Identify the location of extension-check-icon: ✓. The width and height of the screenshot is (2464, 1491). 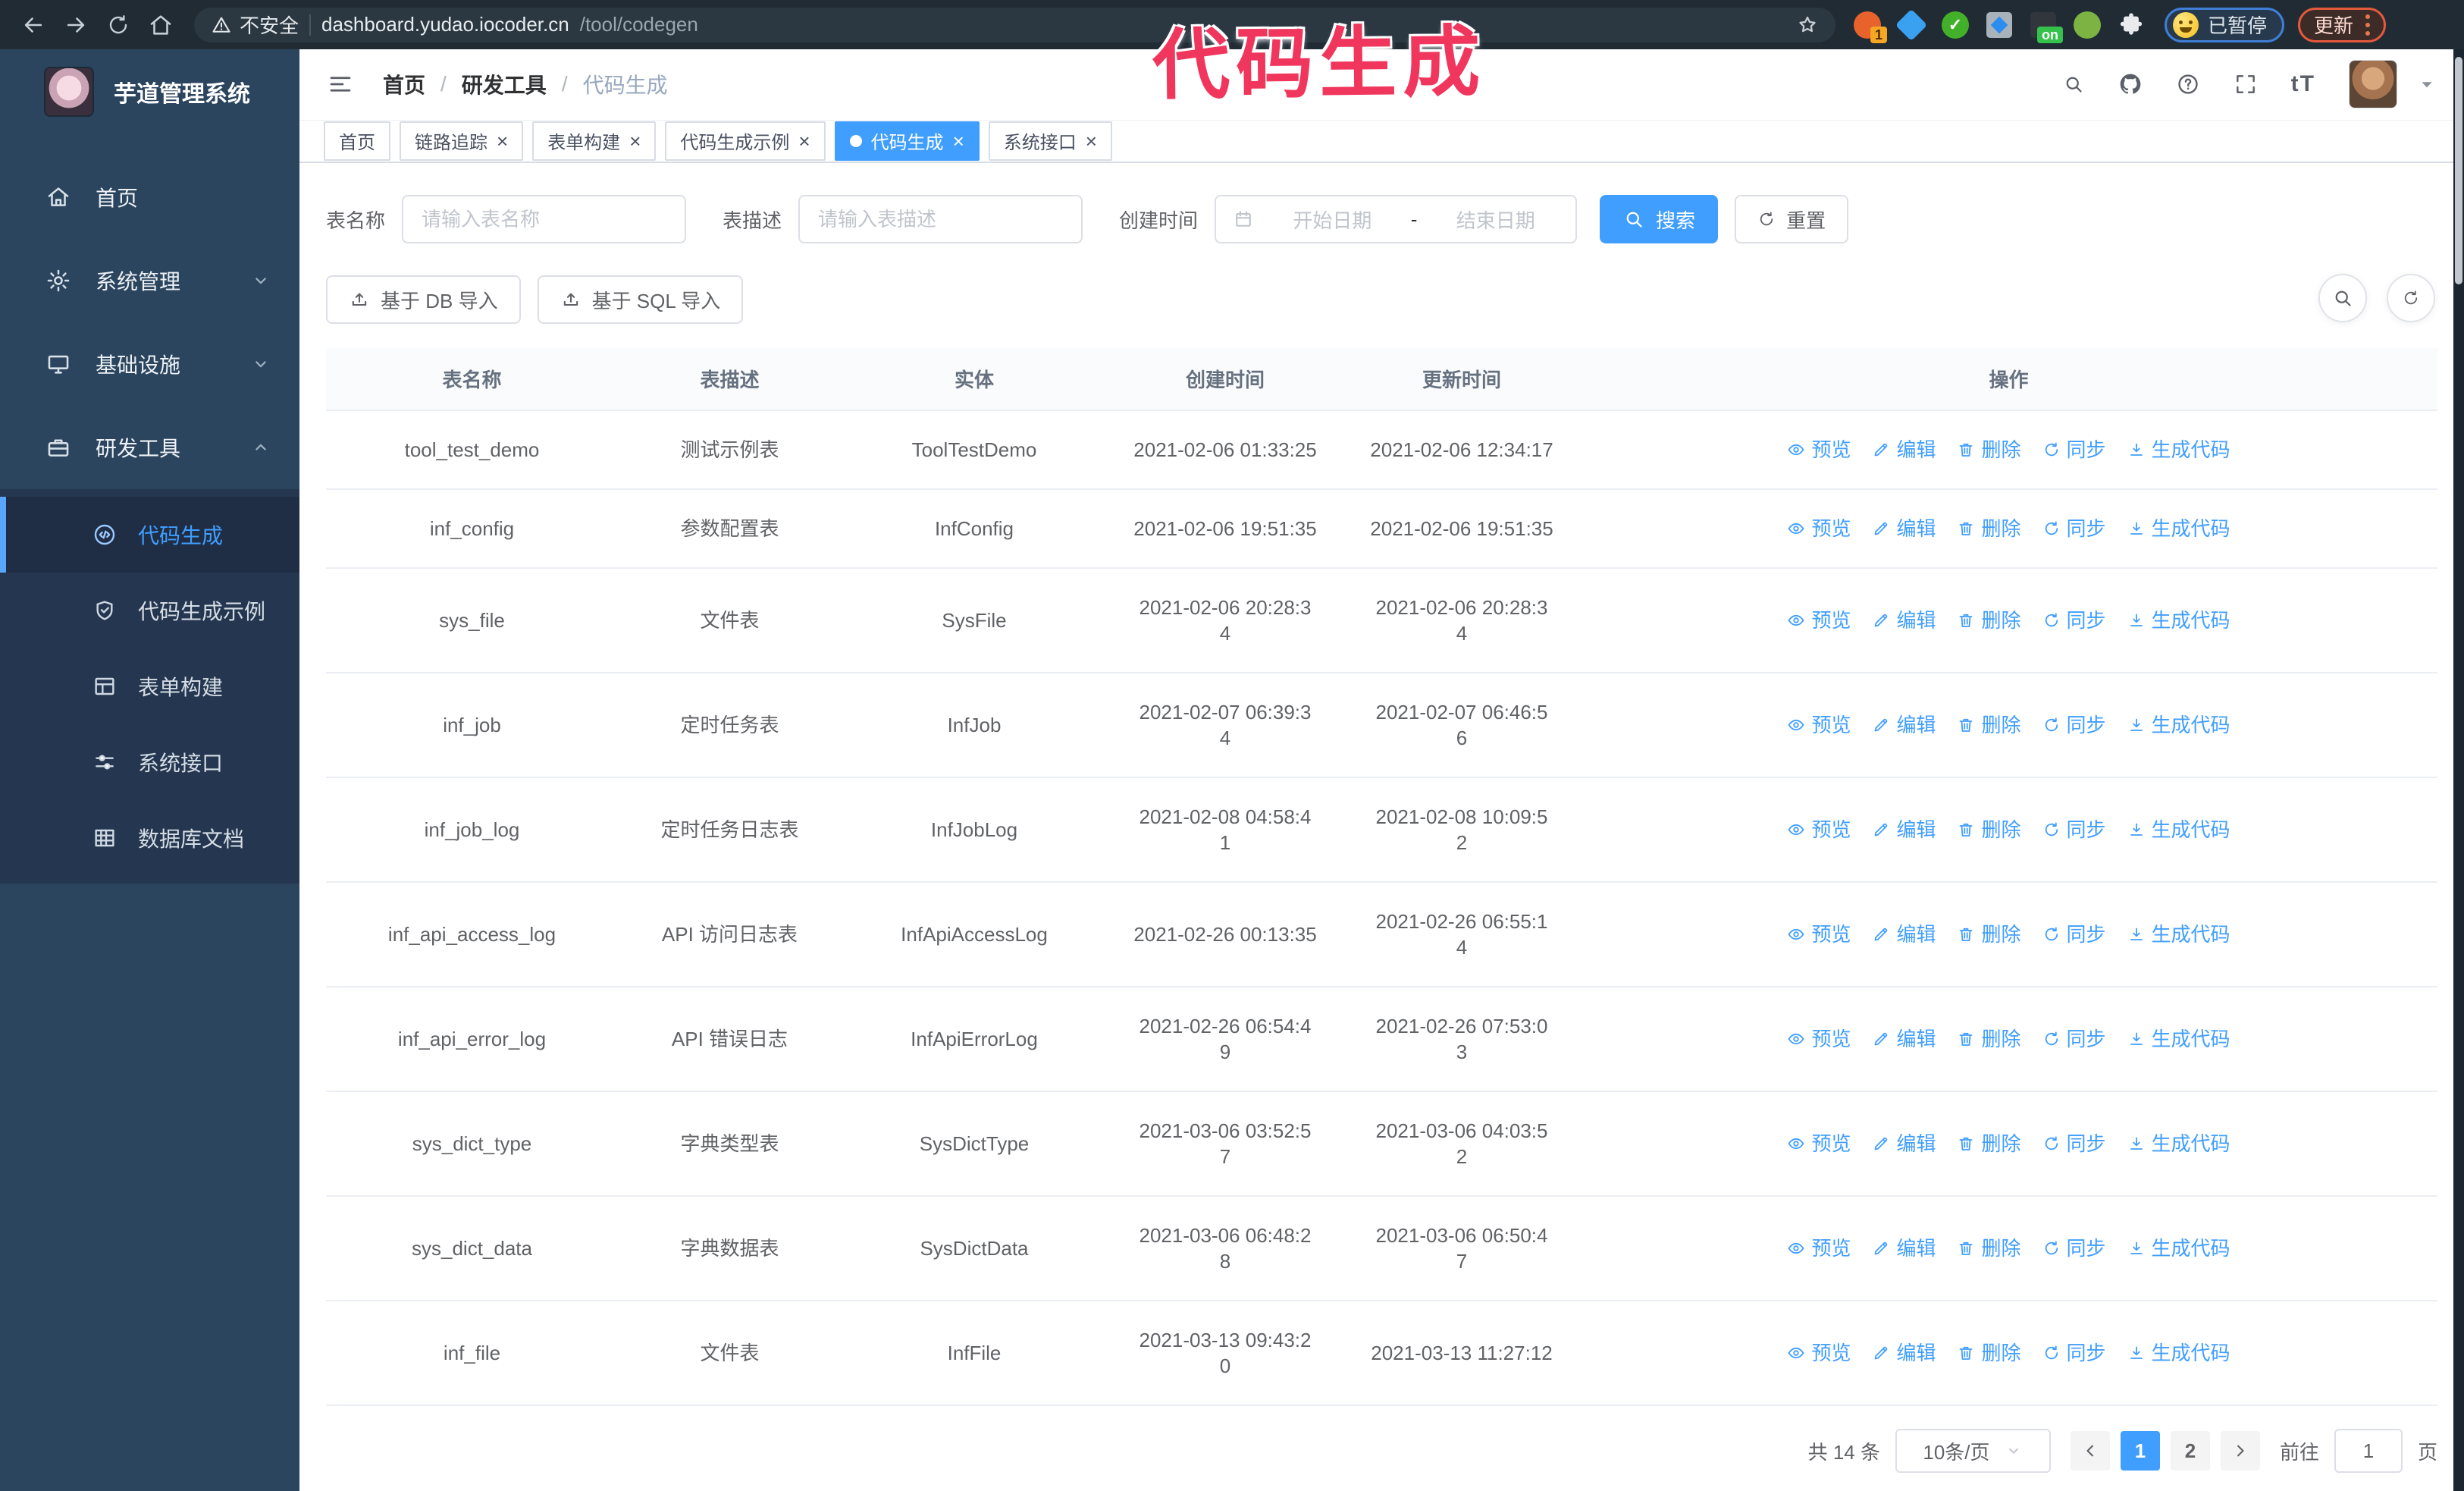
(1955, 25).